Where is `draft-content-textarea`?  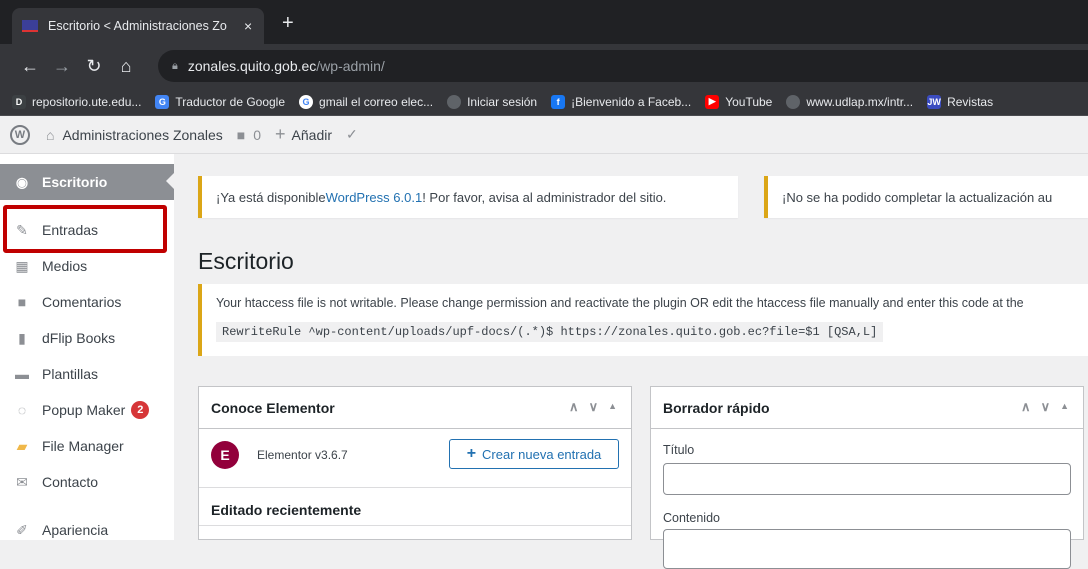
draft-content-textarea is located at coordinates (867, 549).